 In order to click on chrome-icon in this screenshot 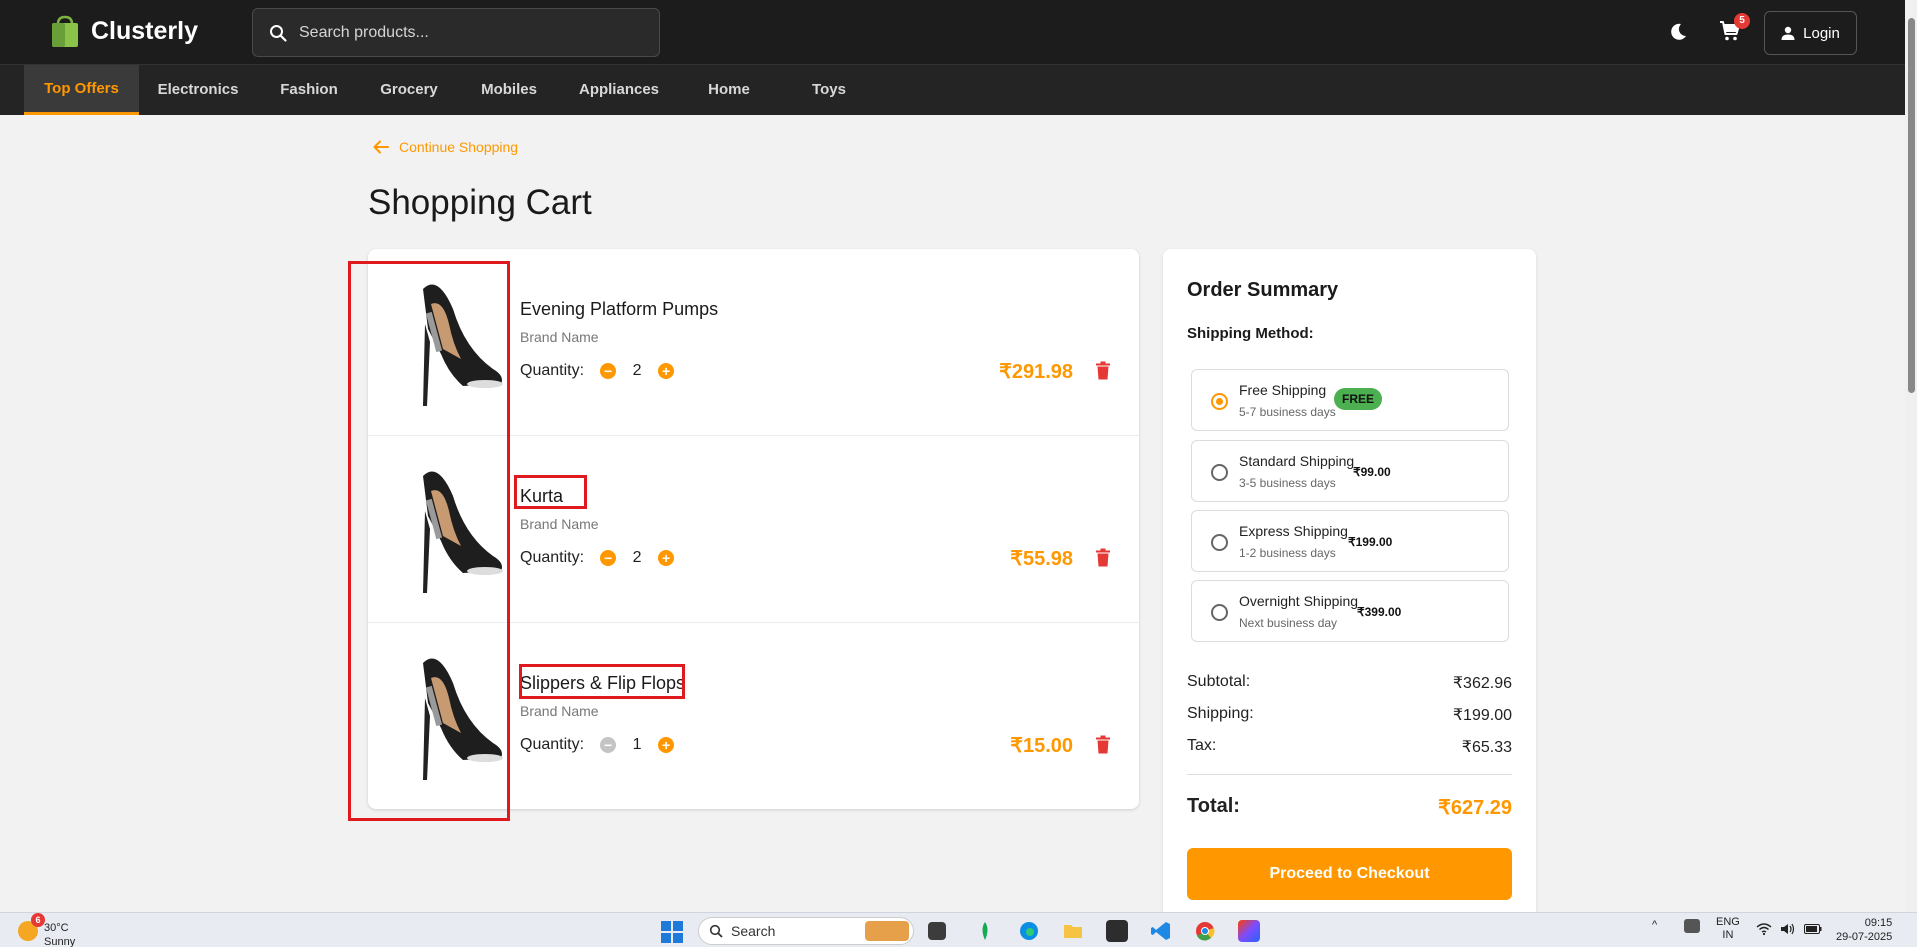, I will do `click(1205, 931)`.